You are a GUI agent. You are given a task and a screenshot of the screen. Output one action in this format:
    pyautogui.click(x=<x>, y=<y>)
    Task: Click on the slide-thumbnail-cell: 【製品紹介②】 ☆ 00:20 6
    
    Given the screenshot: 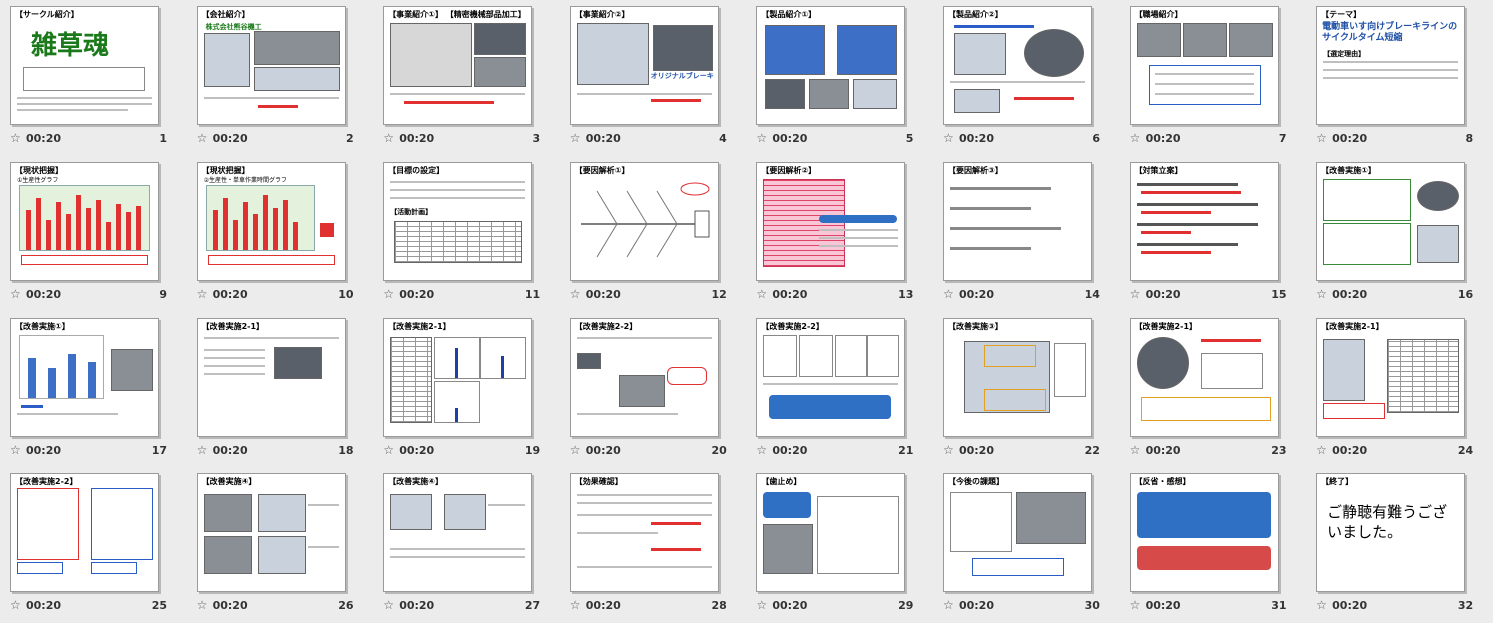 What is the action you would take?
    pyautogui.click(x=1026, y=78)
    